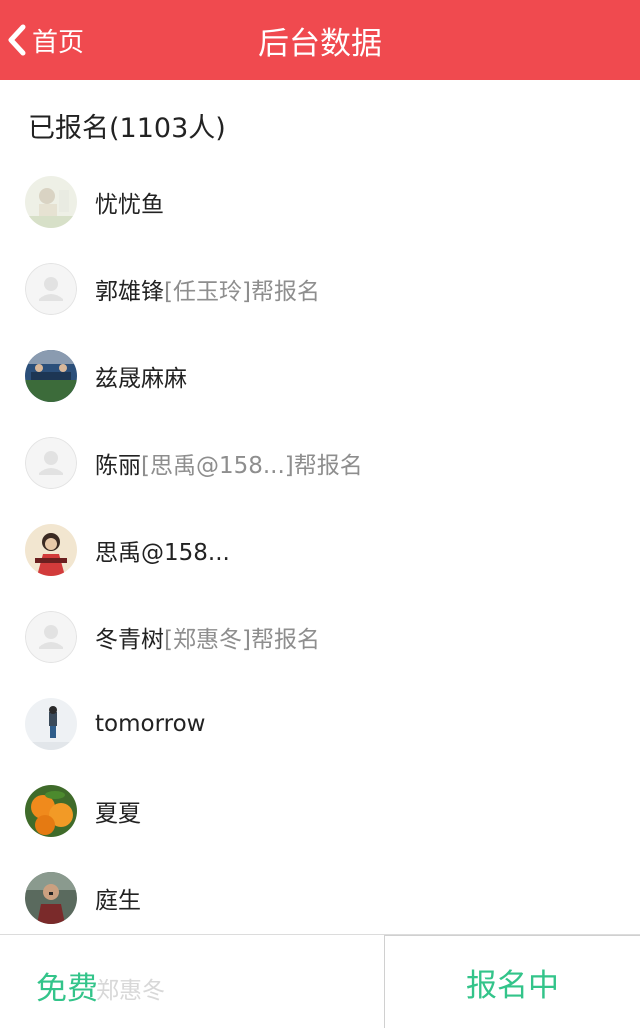 Image resolution: width=640 pixels, height=1028 pixels. I want to click on list-item: 冬青树[郑惠冬]帮报名, so click(320, 636).